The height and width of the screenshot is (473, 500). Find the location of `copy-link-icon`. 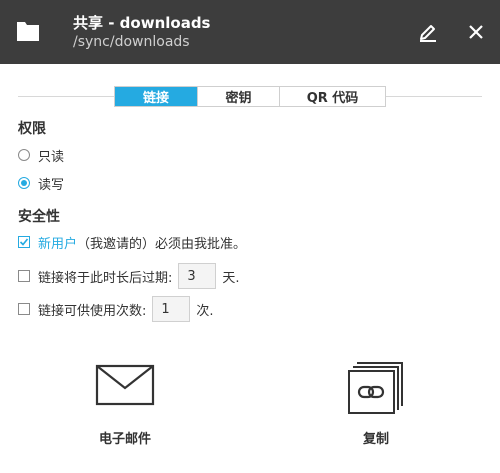

copy-link-icon is located at coordinates (375, 388).